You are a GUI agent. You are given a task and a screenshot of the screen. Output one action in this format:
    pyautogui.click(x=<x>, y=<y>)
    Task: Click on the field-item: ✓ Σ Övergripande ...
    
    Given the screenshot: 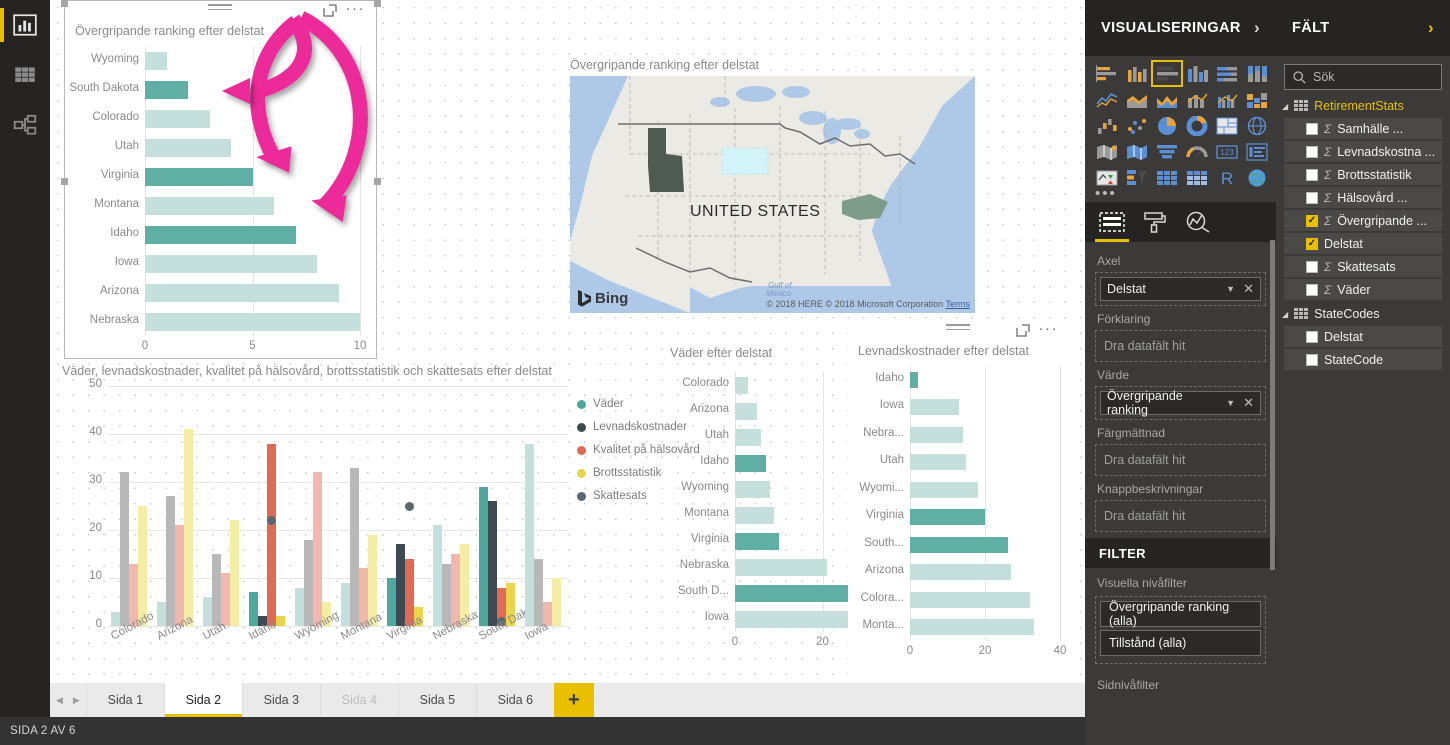 What is the action you would take?
    pyautogui.click(x=1363, y=220)
    